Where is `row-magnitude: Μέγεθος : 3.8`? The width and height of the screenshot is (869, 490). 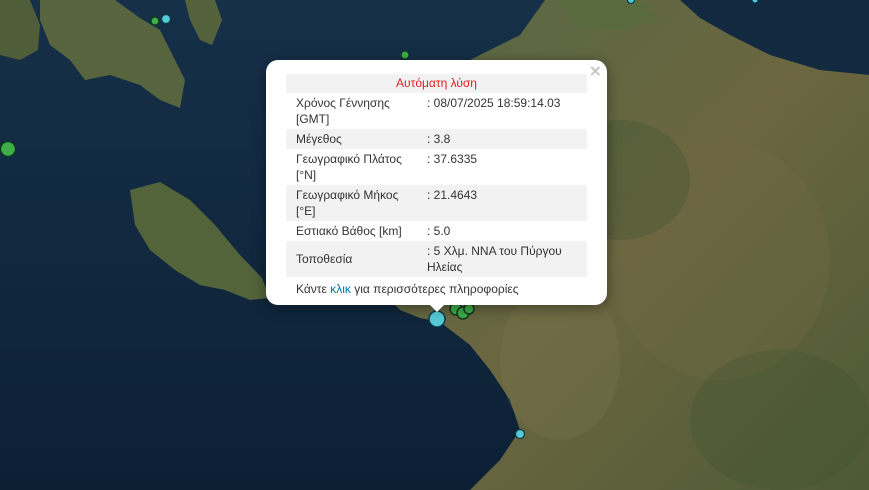 row-magnitude: Μέγεθος : 3.8 is located at coordinates (436, 139).